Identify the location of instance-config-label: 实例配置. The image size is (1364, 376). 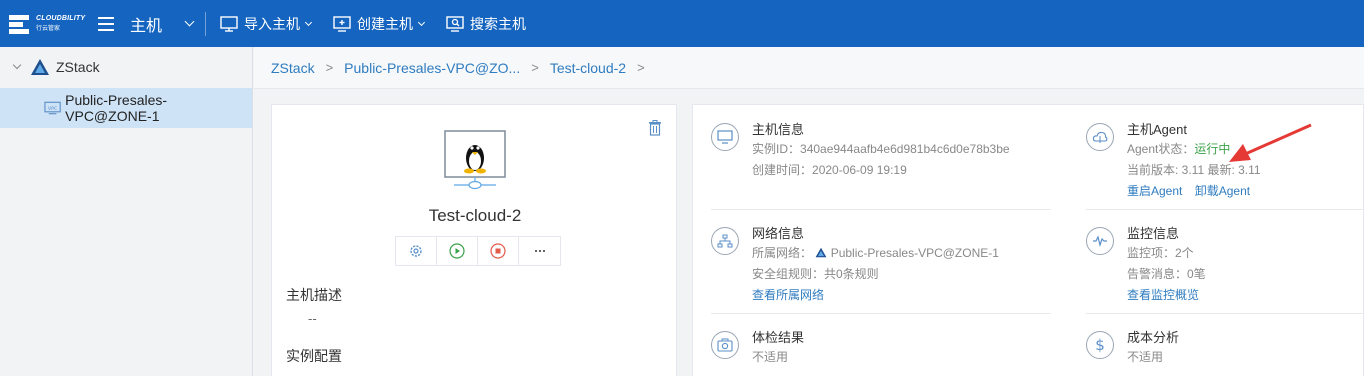
(314, 356).